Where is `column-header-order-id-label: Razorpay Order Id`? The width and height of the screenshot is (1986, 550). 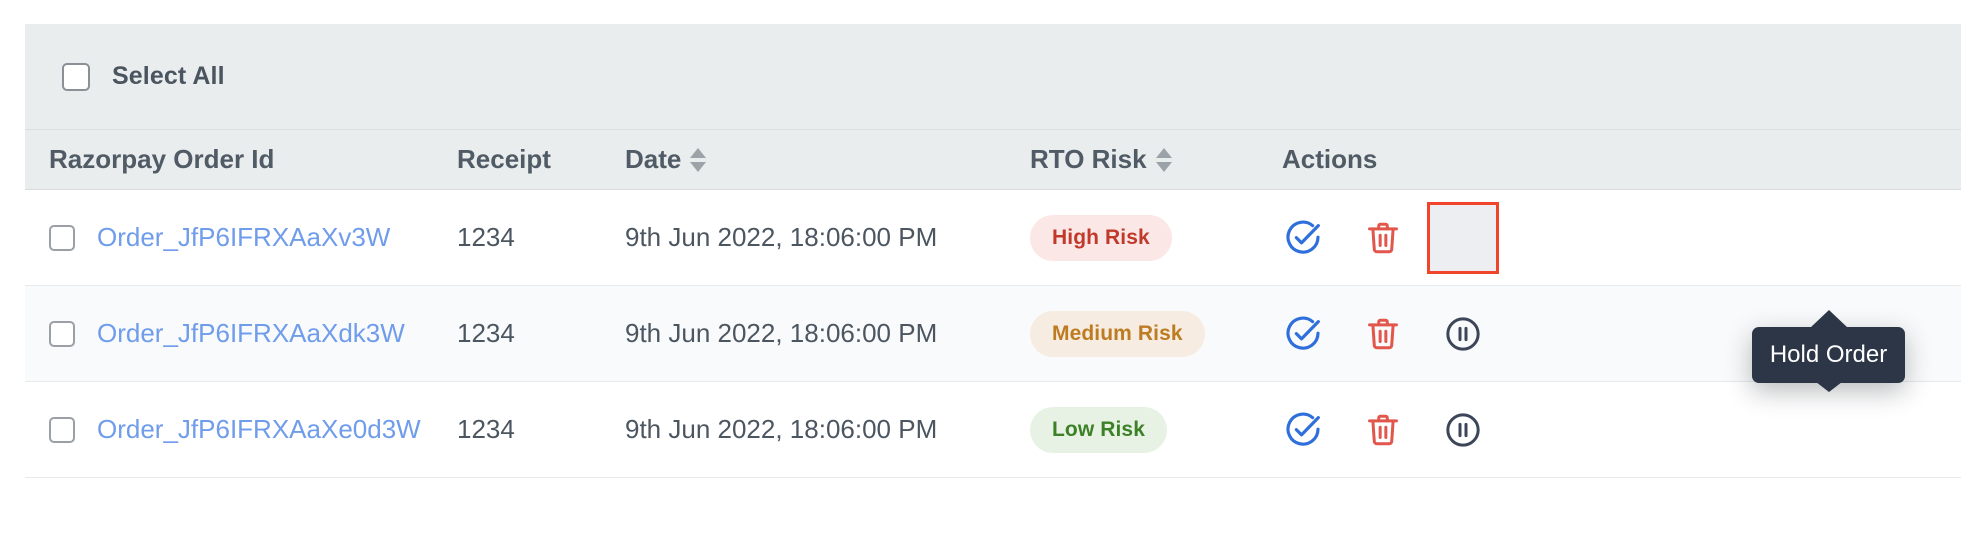 column-header-order-id-label: Razorpay Order Id is located at coordinates (162, 159).